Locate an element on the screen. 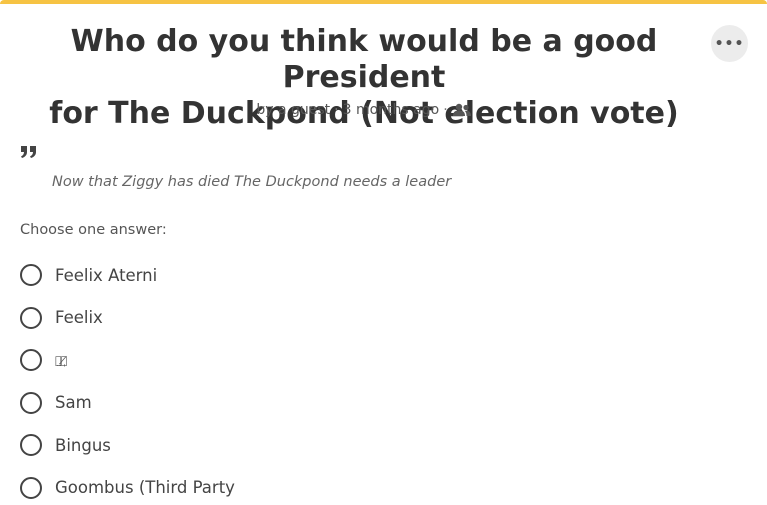 Image resolution: width=767 pixels, height=505 pixels. answer-prompt: Choose one answer: is located at coordinates (93, 230).